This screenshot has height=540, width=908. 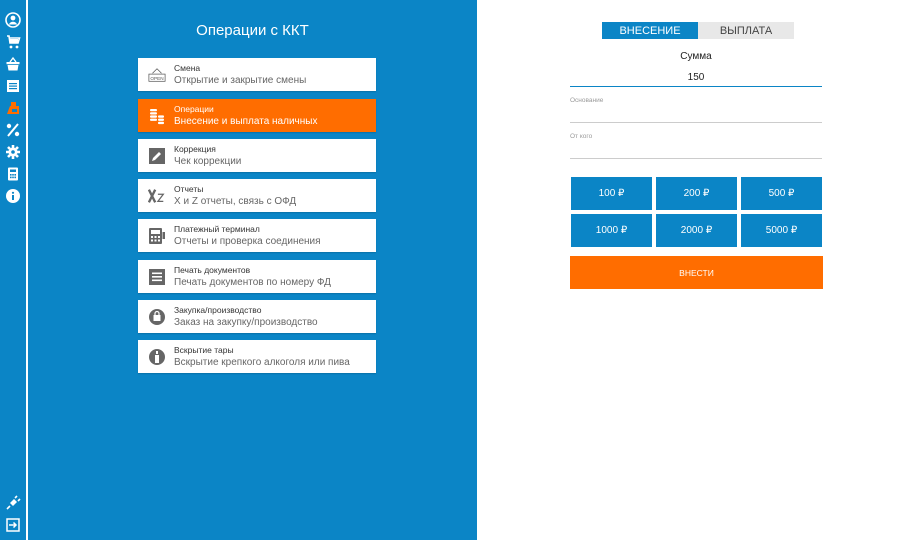 What do you see at coordinates (189, 189) in the screenshot?
I see `menu-item-title: Отчеты` at bounding box center [189, 189].